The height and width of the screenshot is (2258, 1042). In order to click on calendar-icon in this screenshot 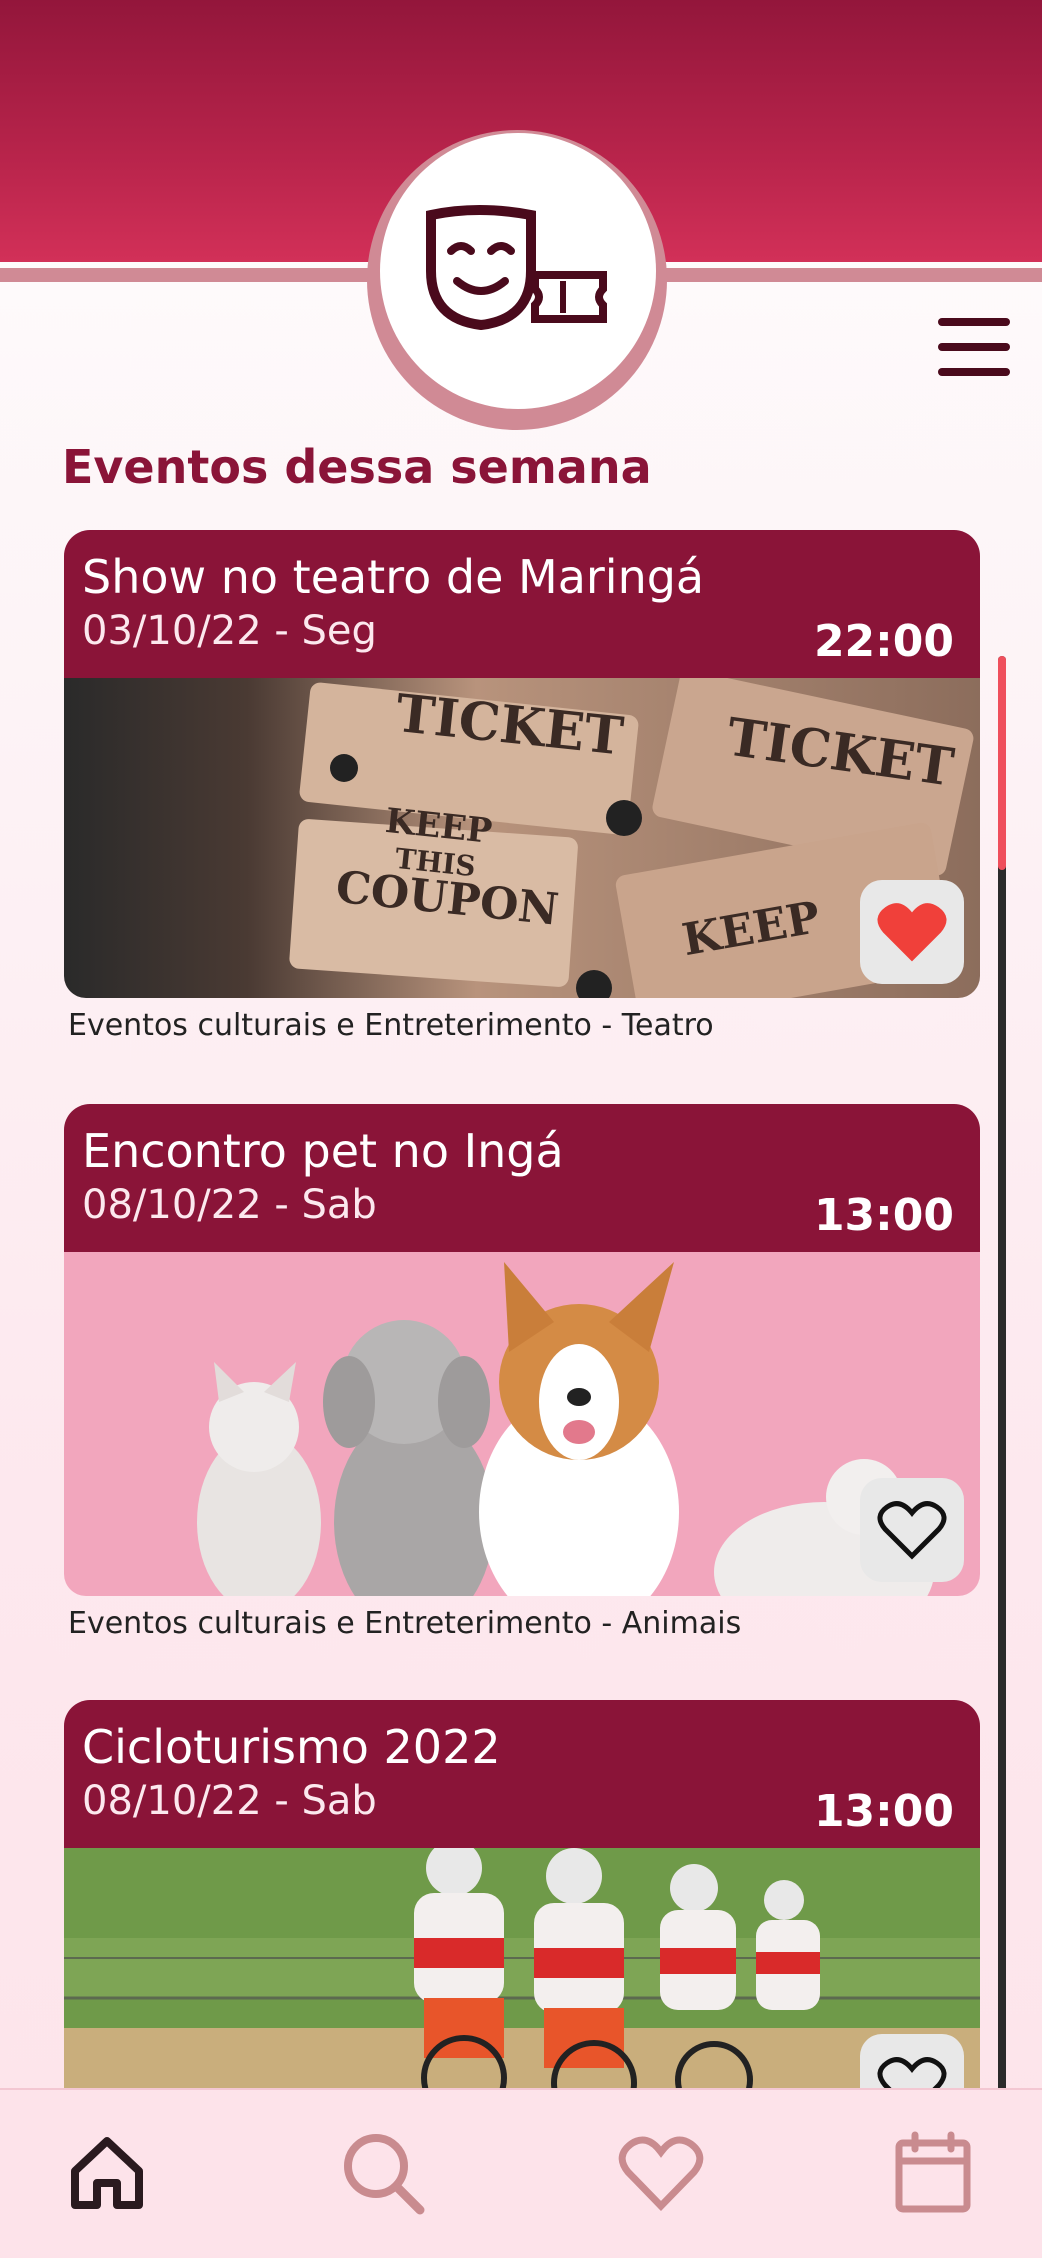, I will do `click(933, 2172)`.